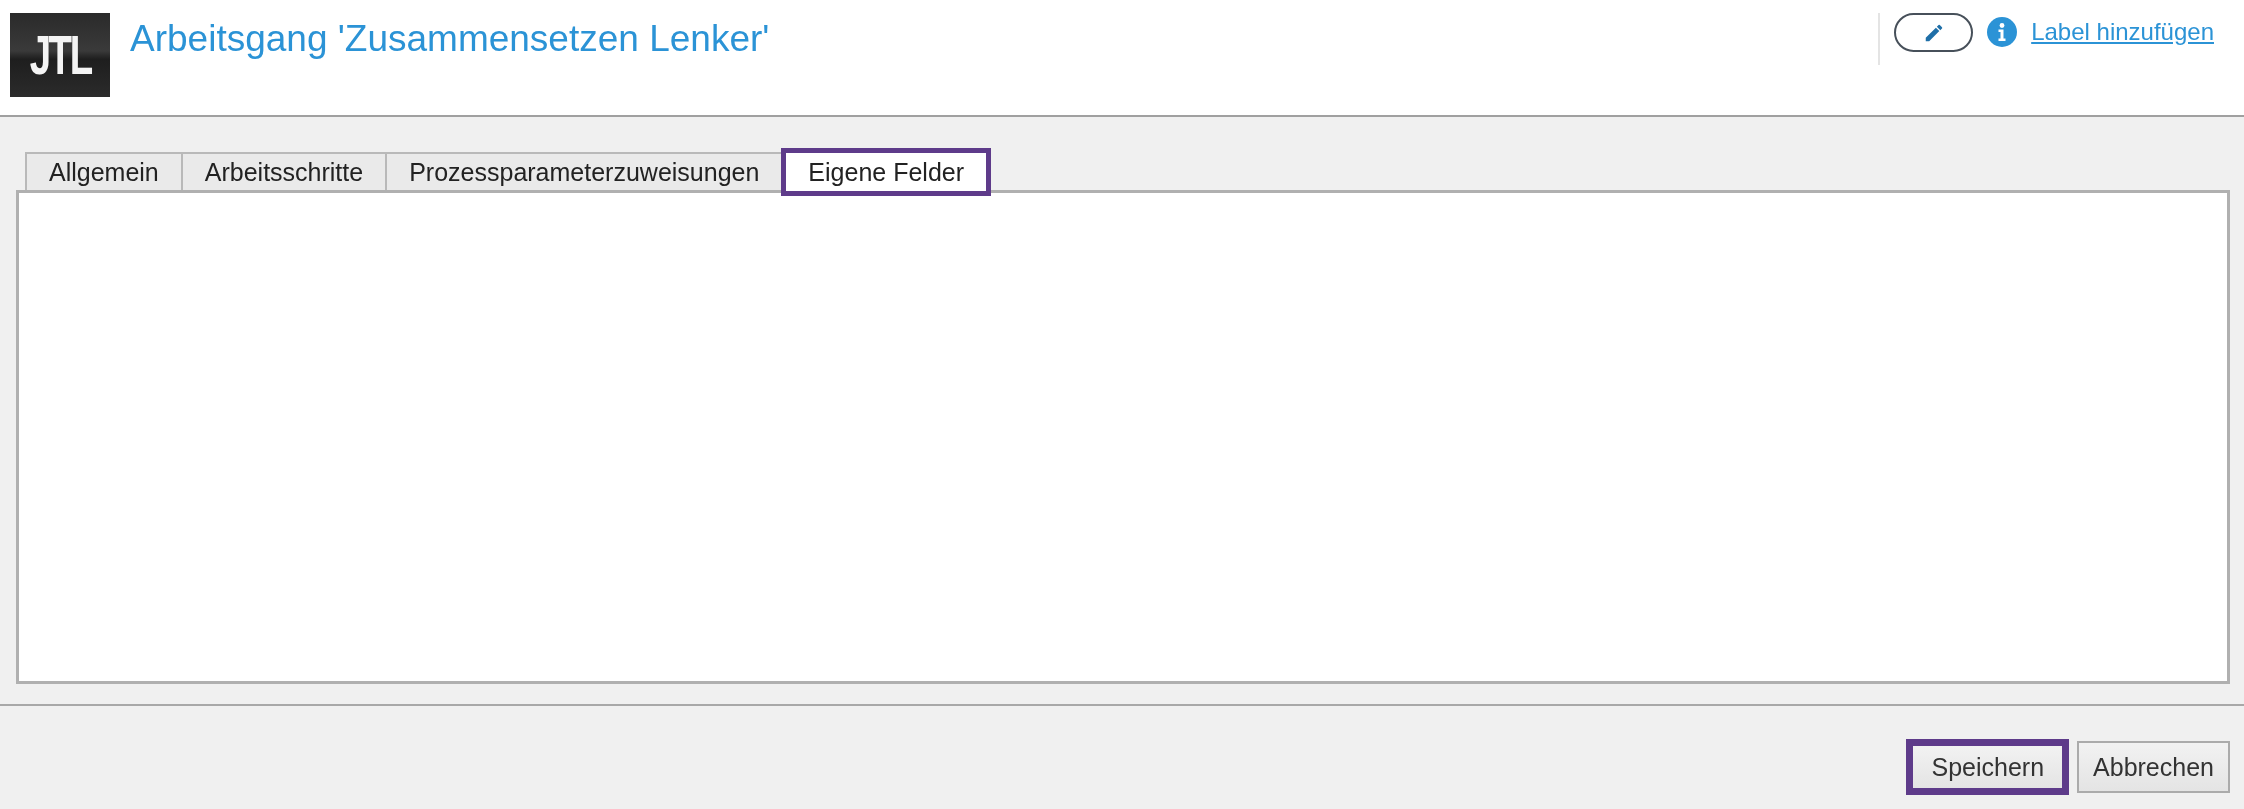 The width and height of the screenshot is (2244, 809). What do you see at coordinates (2153, 767) in the screenshot?
I see `cancel-button: Abbrechen` at bounding box center [2153, 767].